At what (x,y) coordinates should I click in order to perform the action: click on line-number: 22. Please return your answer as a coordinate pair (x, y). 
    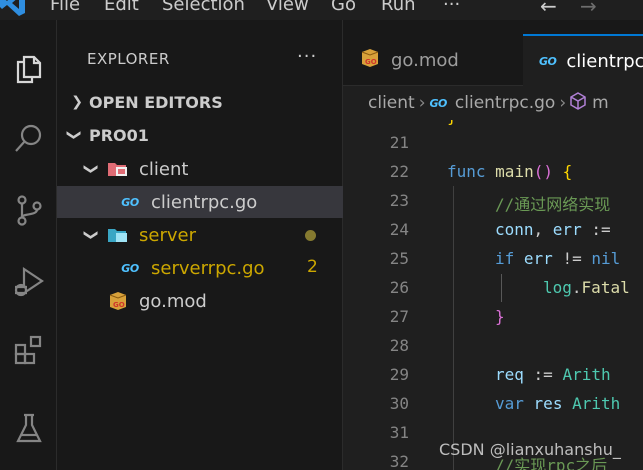
    Looking at the image, I should click on (399, 171).